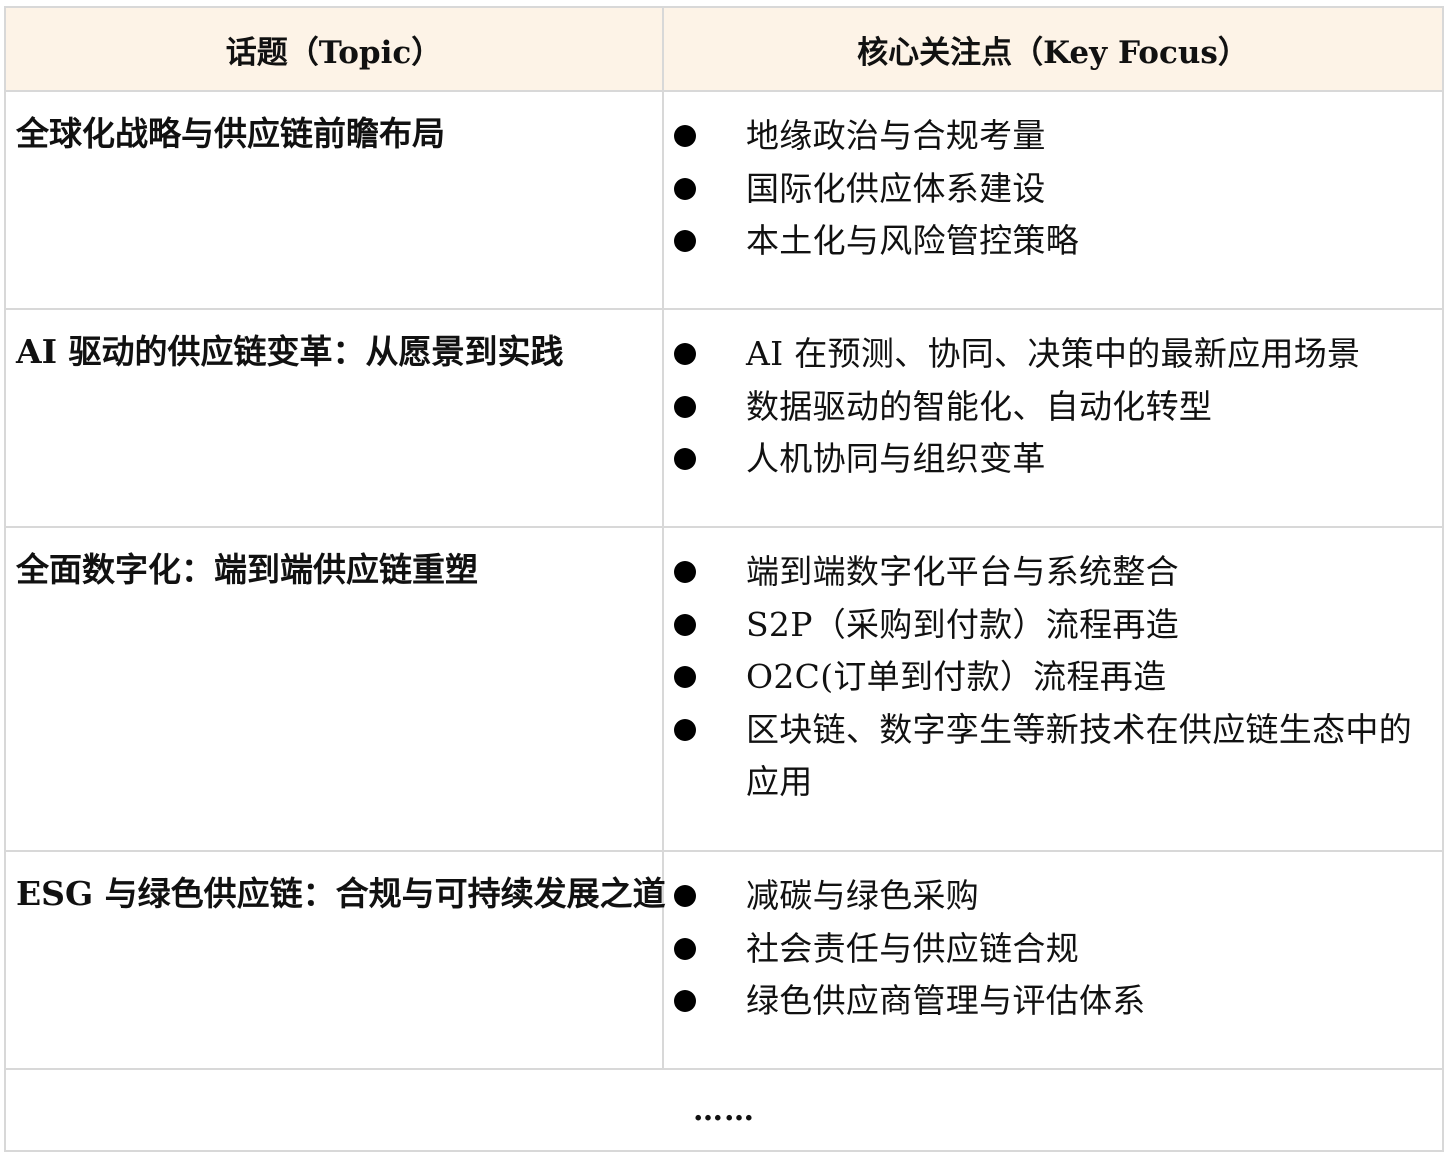 The image size is (1448, 1152). I want to click on focus-cell: 地缘政治与合规考量 国际化供应体系建设 本土化与风险管控策略, so click(1053, 200).